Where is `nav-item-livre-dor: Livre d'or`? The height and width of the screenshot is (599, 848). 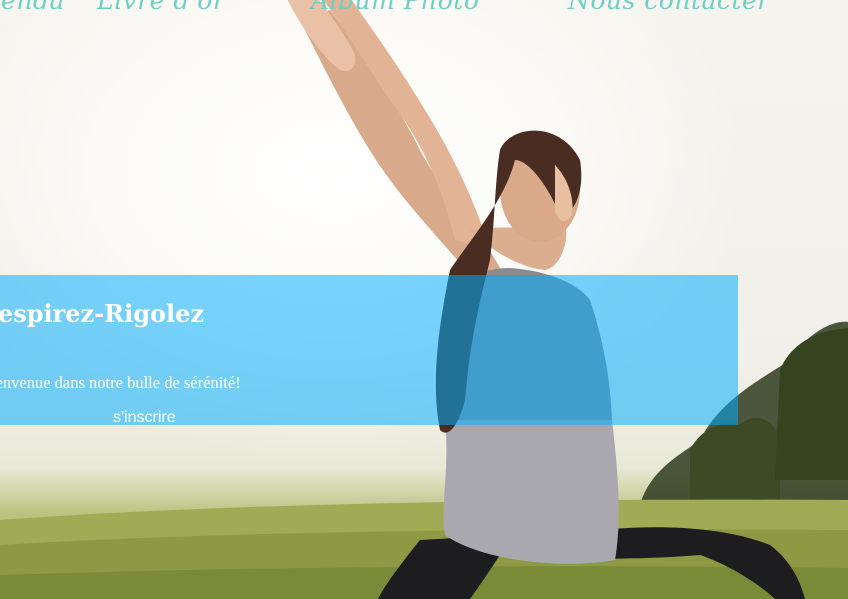 nav-item-livre-dor: Livre d'or is located at coordinates (161, 7).